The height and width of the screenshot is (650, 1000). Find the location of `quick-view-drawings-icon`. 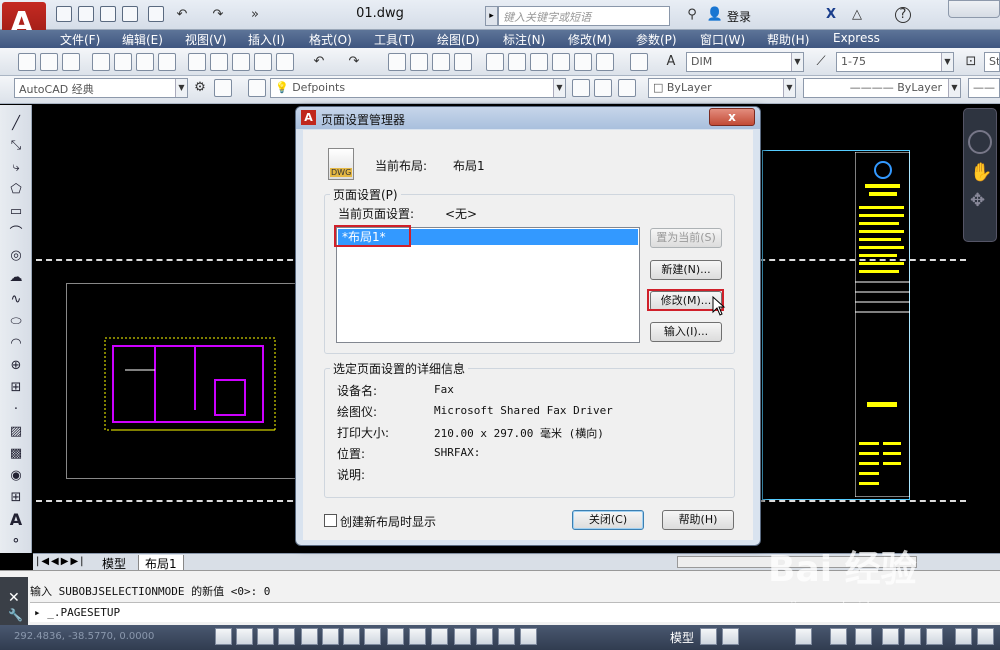

quick-view-drawings-icon is located at coordinates (730, 636).